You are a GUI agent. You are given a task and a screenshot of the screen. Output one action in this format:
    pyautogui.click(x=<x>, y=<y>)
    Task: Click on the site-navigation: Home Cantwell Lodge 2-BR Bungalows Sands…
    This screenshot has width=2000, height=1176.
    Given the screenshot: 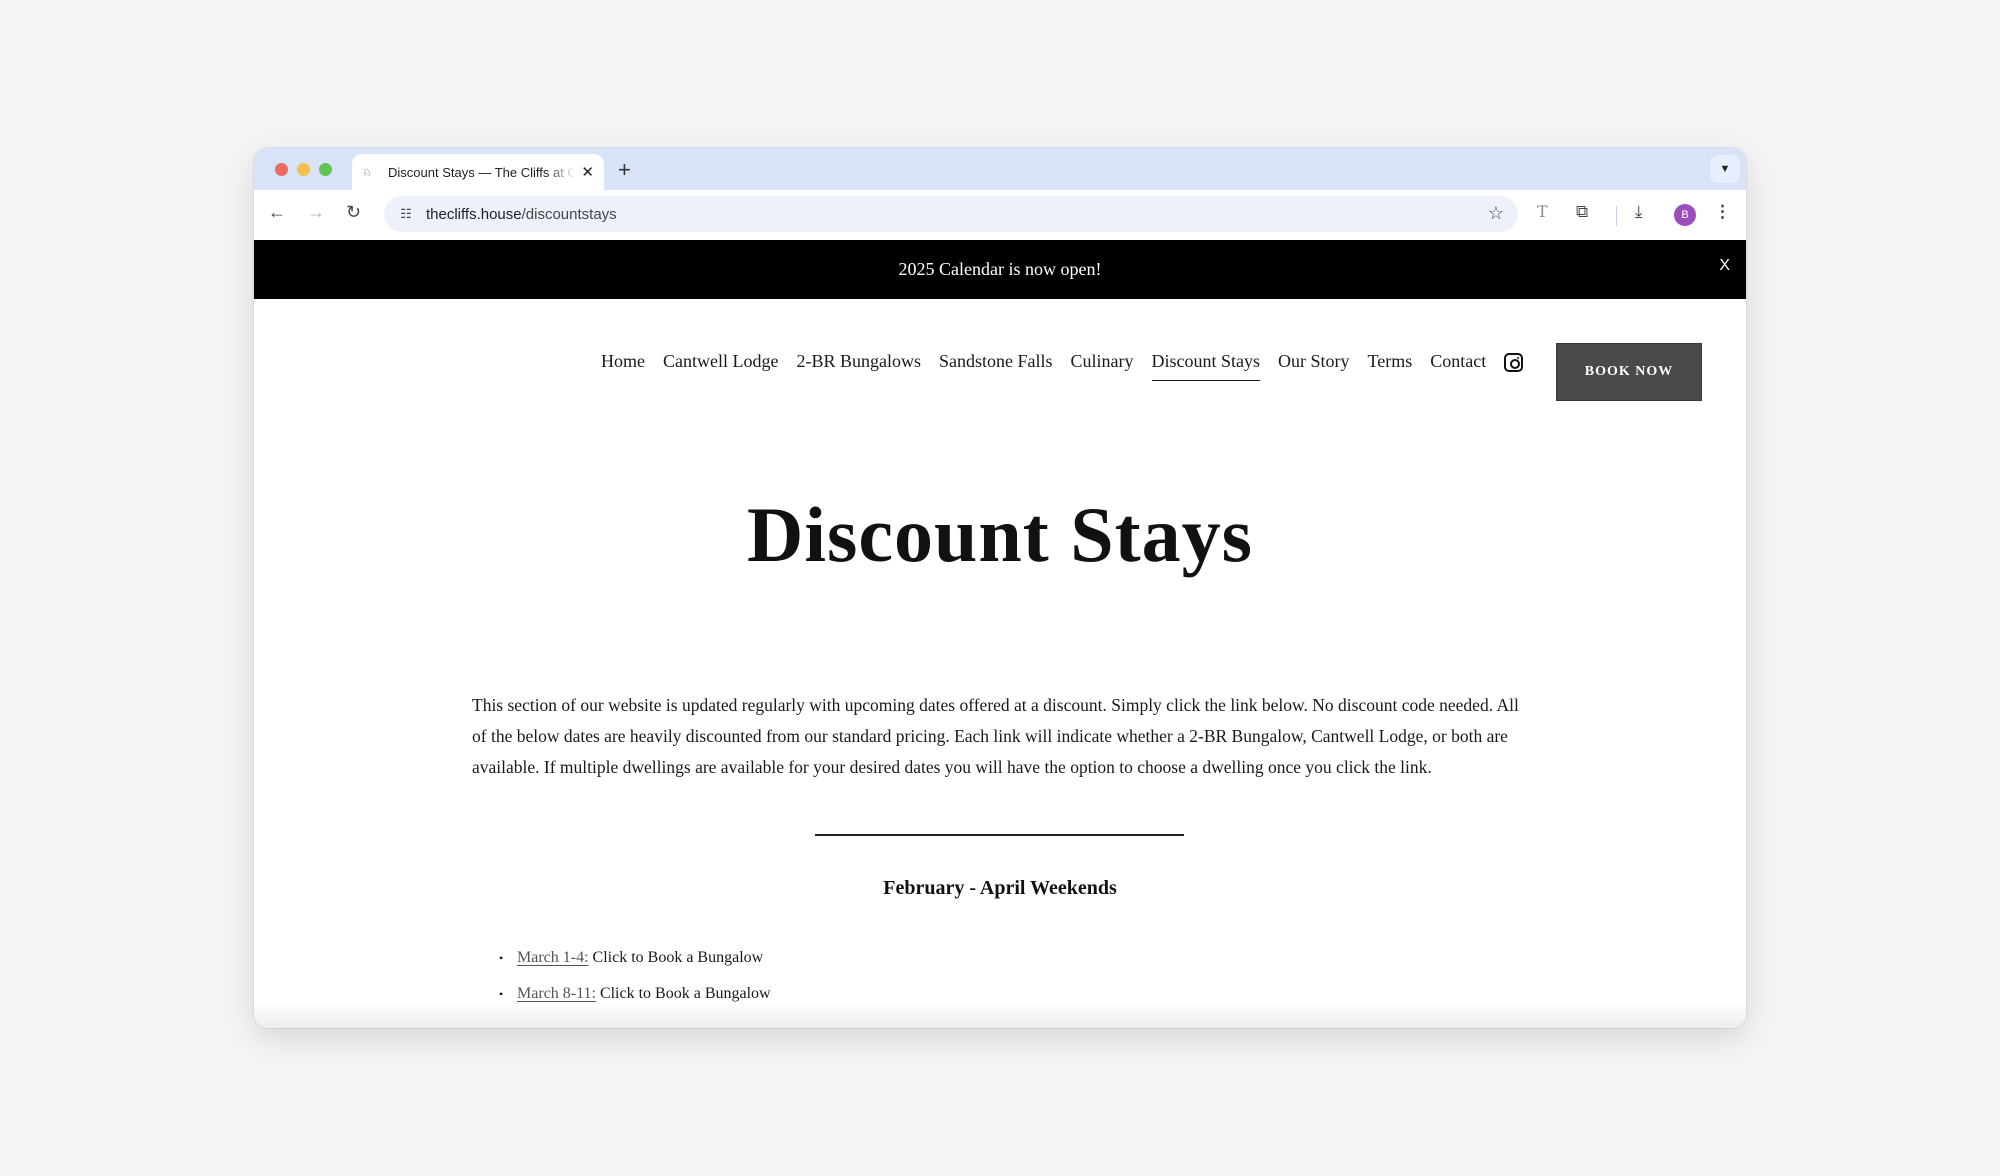 What is the action you would take?
    pyautogui.click(x=1052, y=366)
    